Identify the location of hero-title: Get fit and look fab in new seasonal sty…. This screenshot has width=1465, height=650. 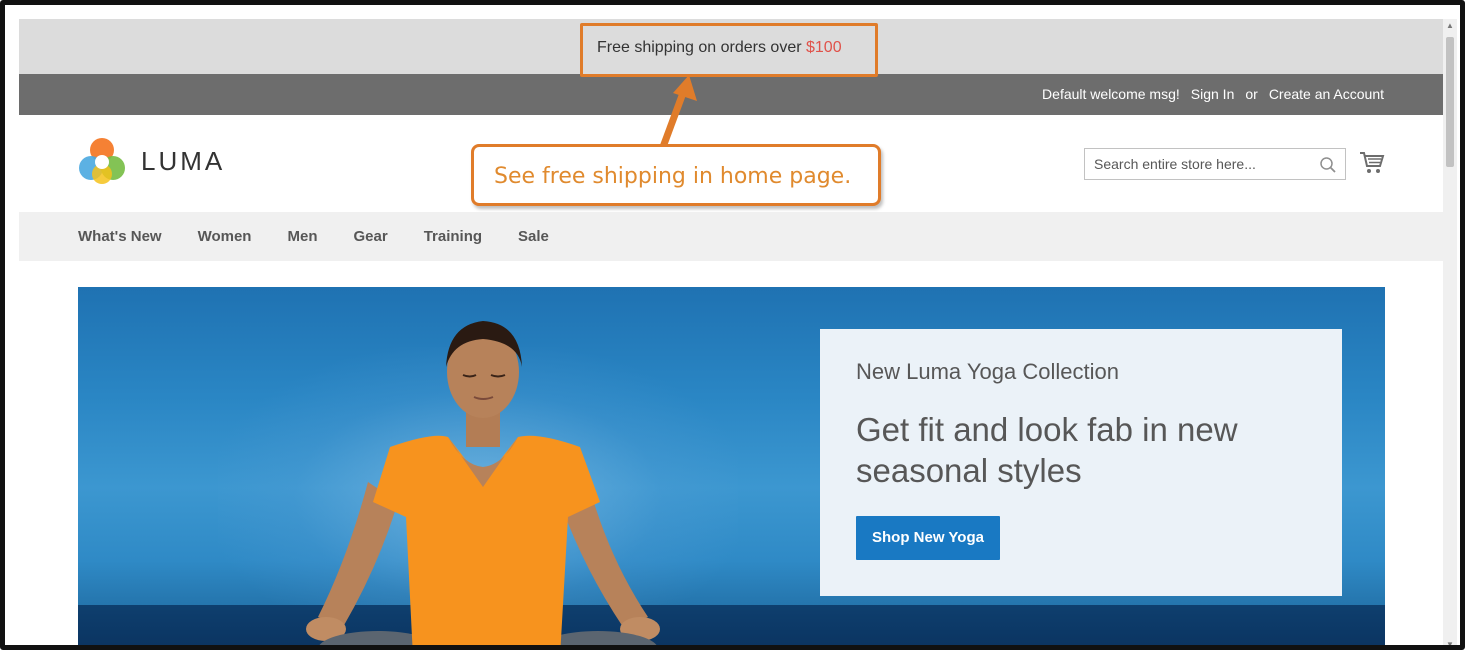
(1047, 450).